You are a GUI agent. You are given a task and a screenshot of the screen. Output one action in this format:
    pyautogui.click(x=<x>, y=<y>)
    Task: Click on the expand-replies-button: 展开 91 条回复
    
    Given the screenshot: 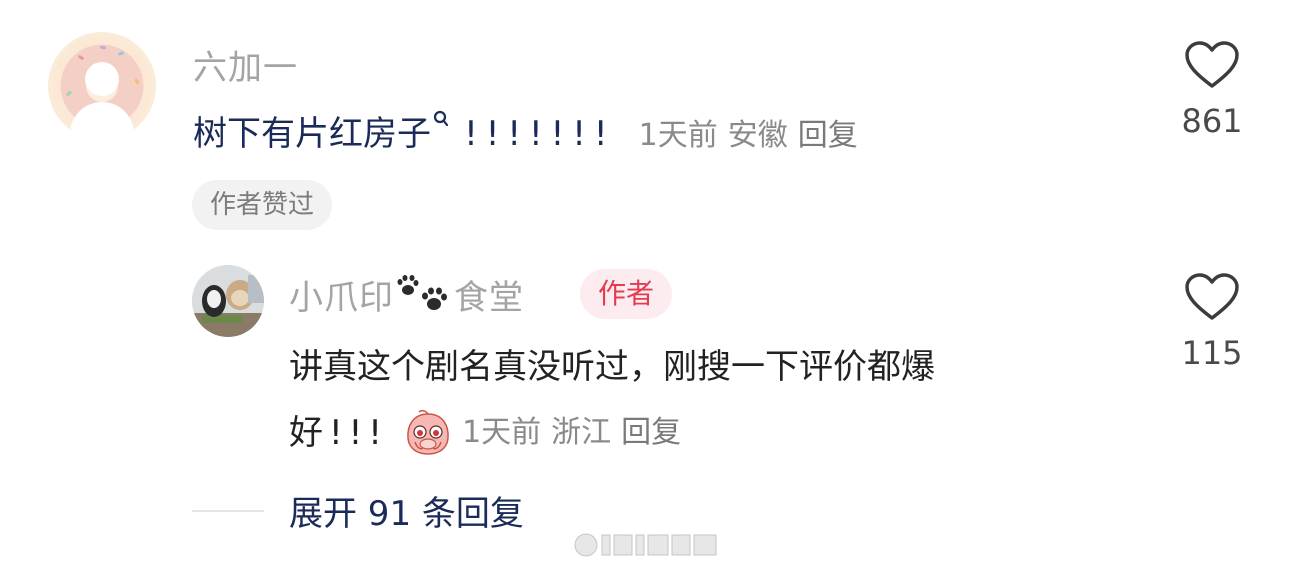 What is the action you would take?
    pyautogui.click(x=406, y=510)
    